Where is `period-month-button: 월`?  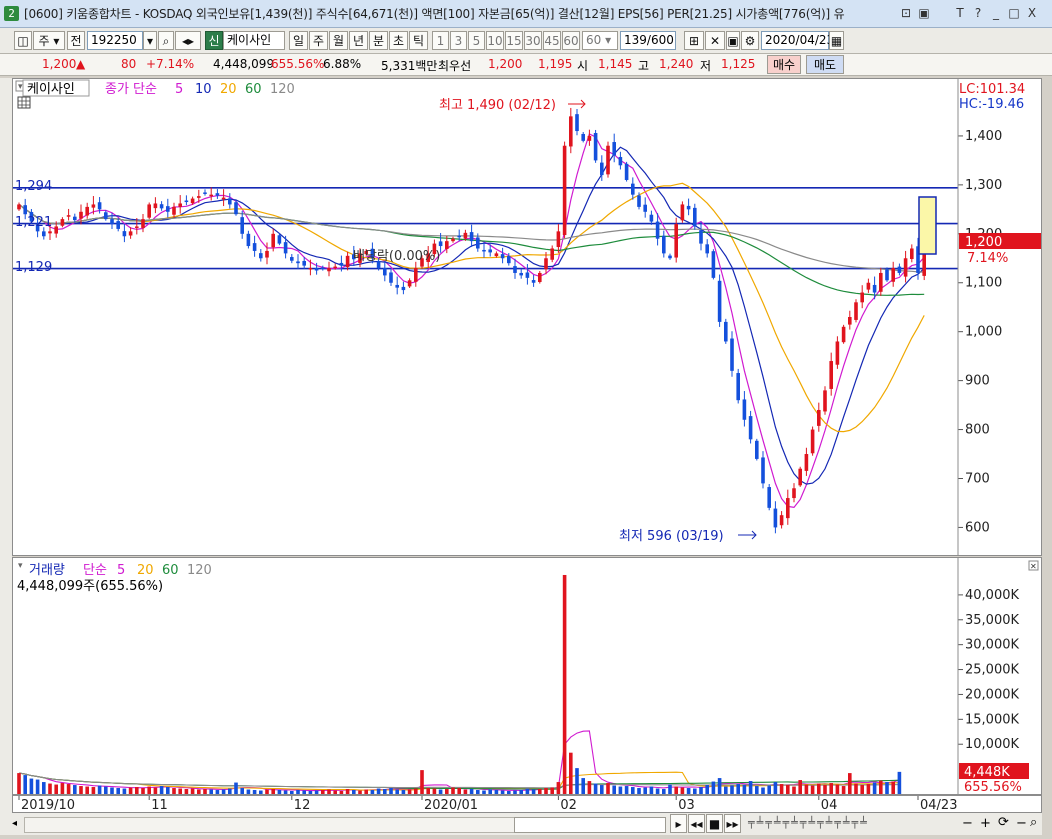 period-month-button: 월 is located at coordinates (338, 40).